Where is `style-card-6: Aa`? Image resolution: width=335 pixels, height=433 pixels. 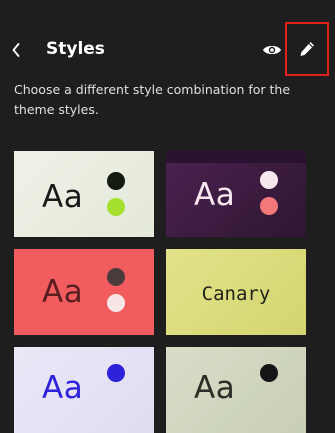 style-card-6: Aa is located at coordinates (236, 390).